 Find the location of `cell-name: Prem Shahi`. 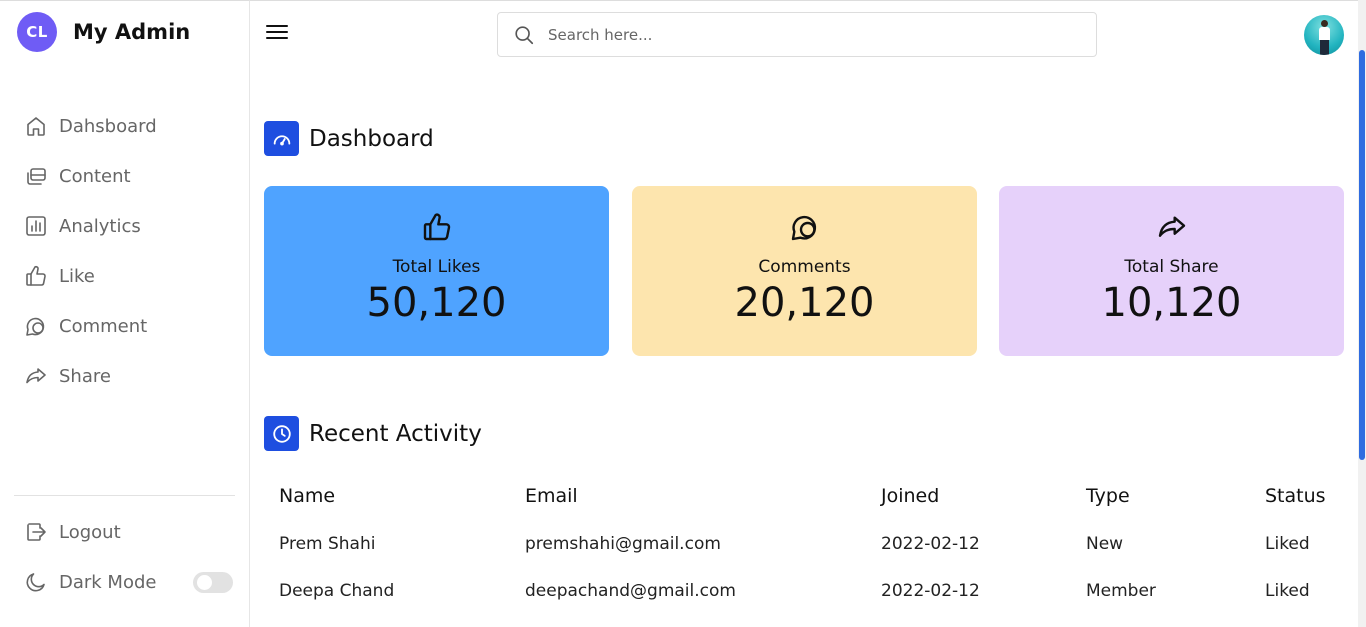

cell-name: Prem Shahi is located at coordinates (327, 543).